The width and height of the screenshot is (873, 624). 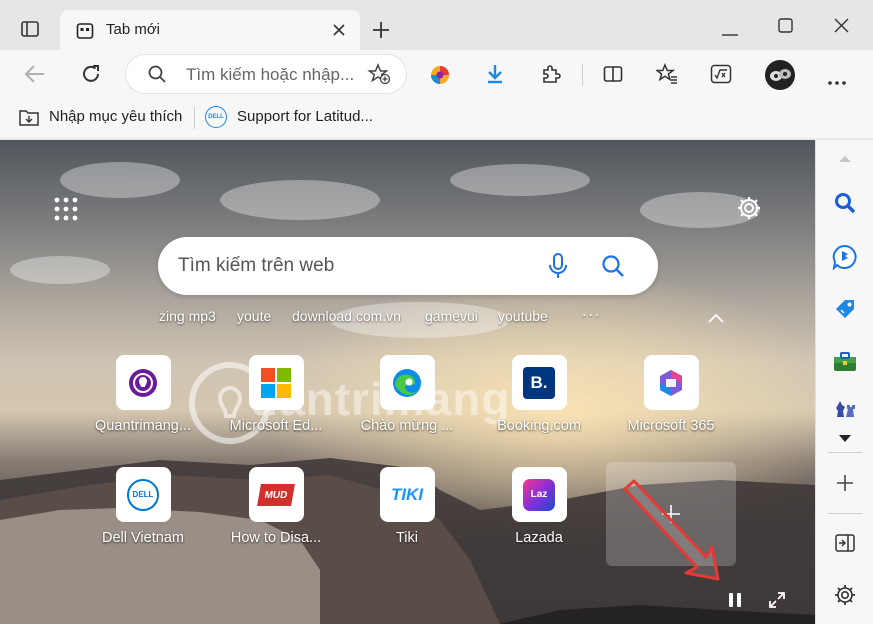 I want to click on quick-link-5: youtube, so click(x=523, y=316).